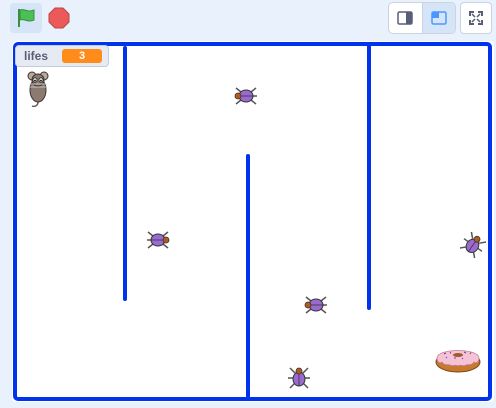  I want to click on monitor-value: 3, so click(82, 56).